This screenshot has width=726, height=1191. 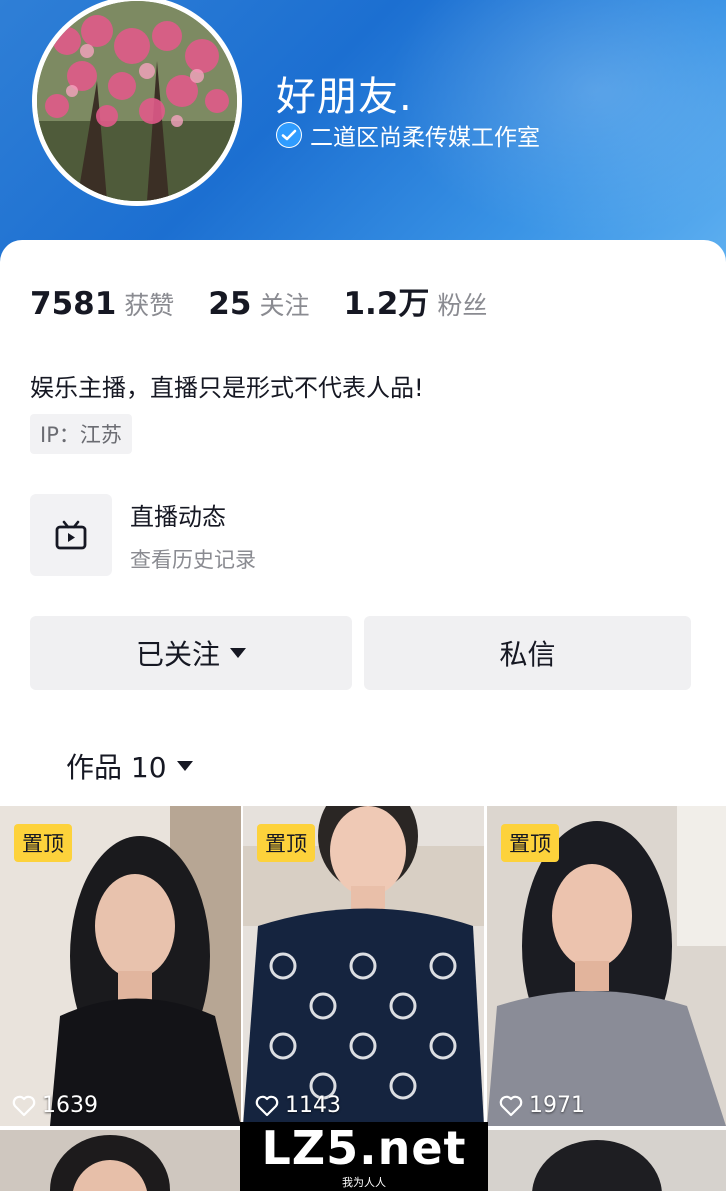 I want to click on stat-followers-value: 1.2万, so click(x=386, y=304).